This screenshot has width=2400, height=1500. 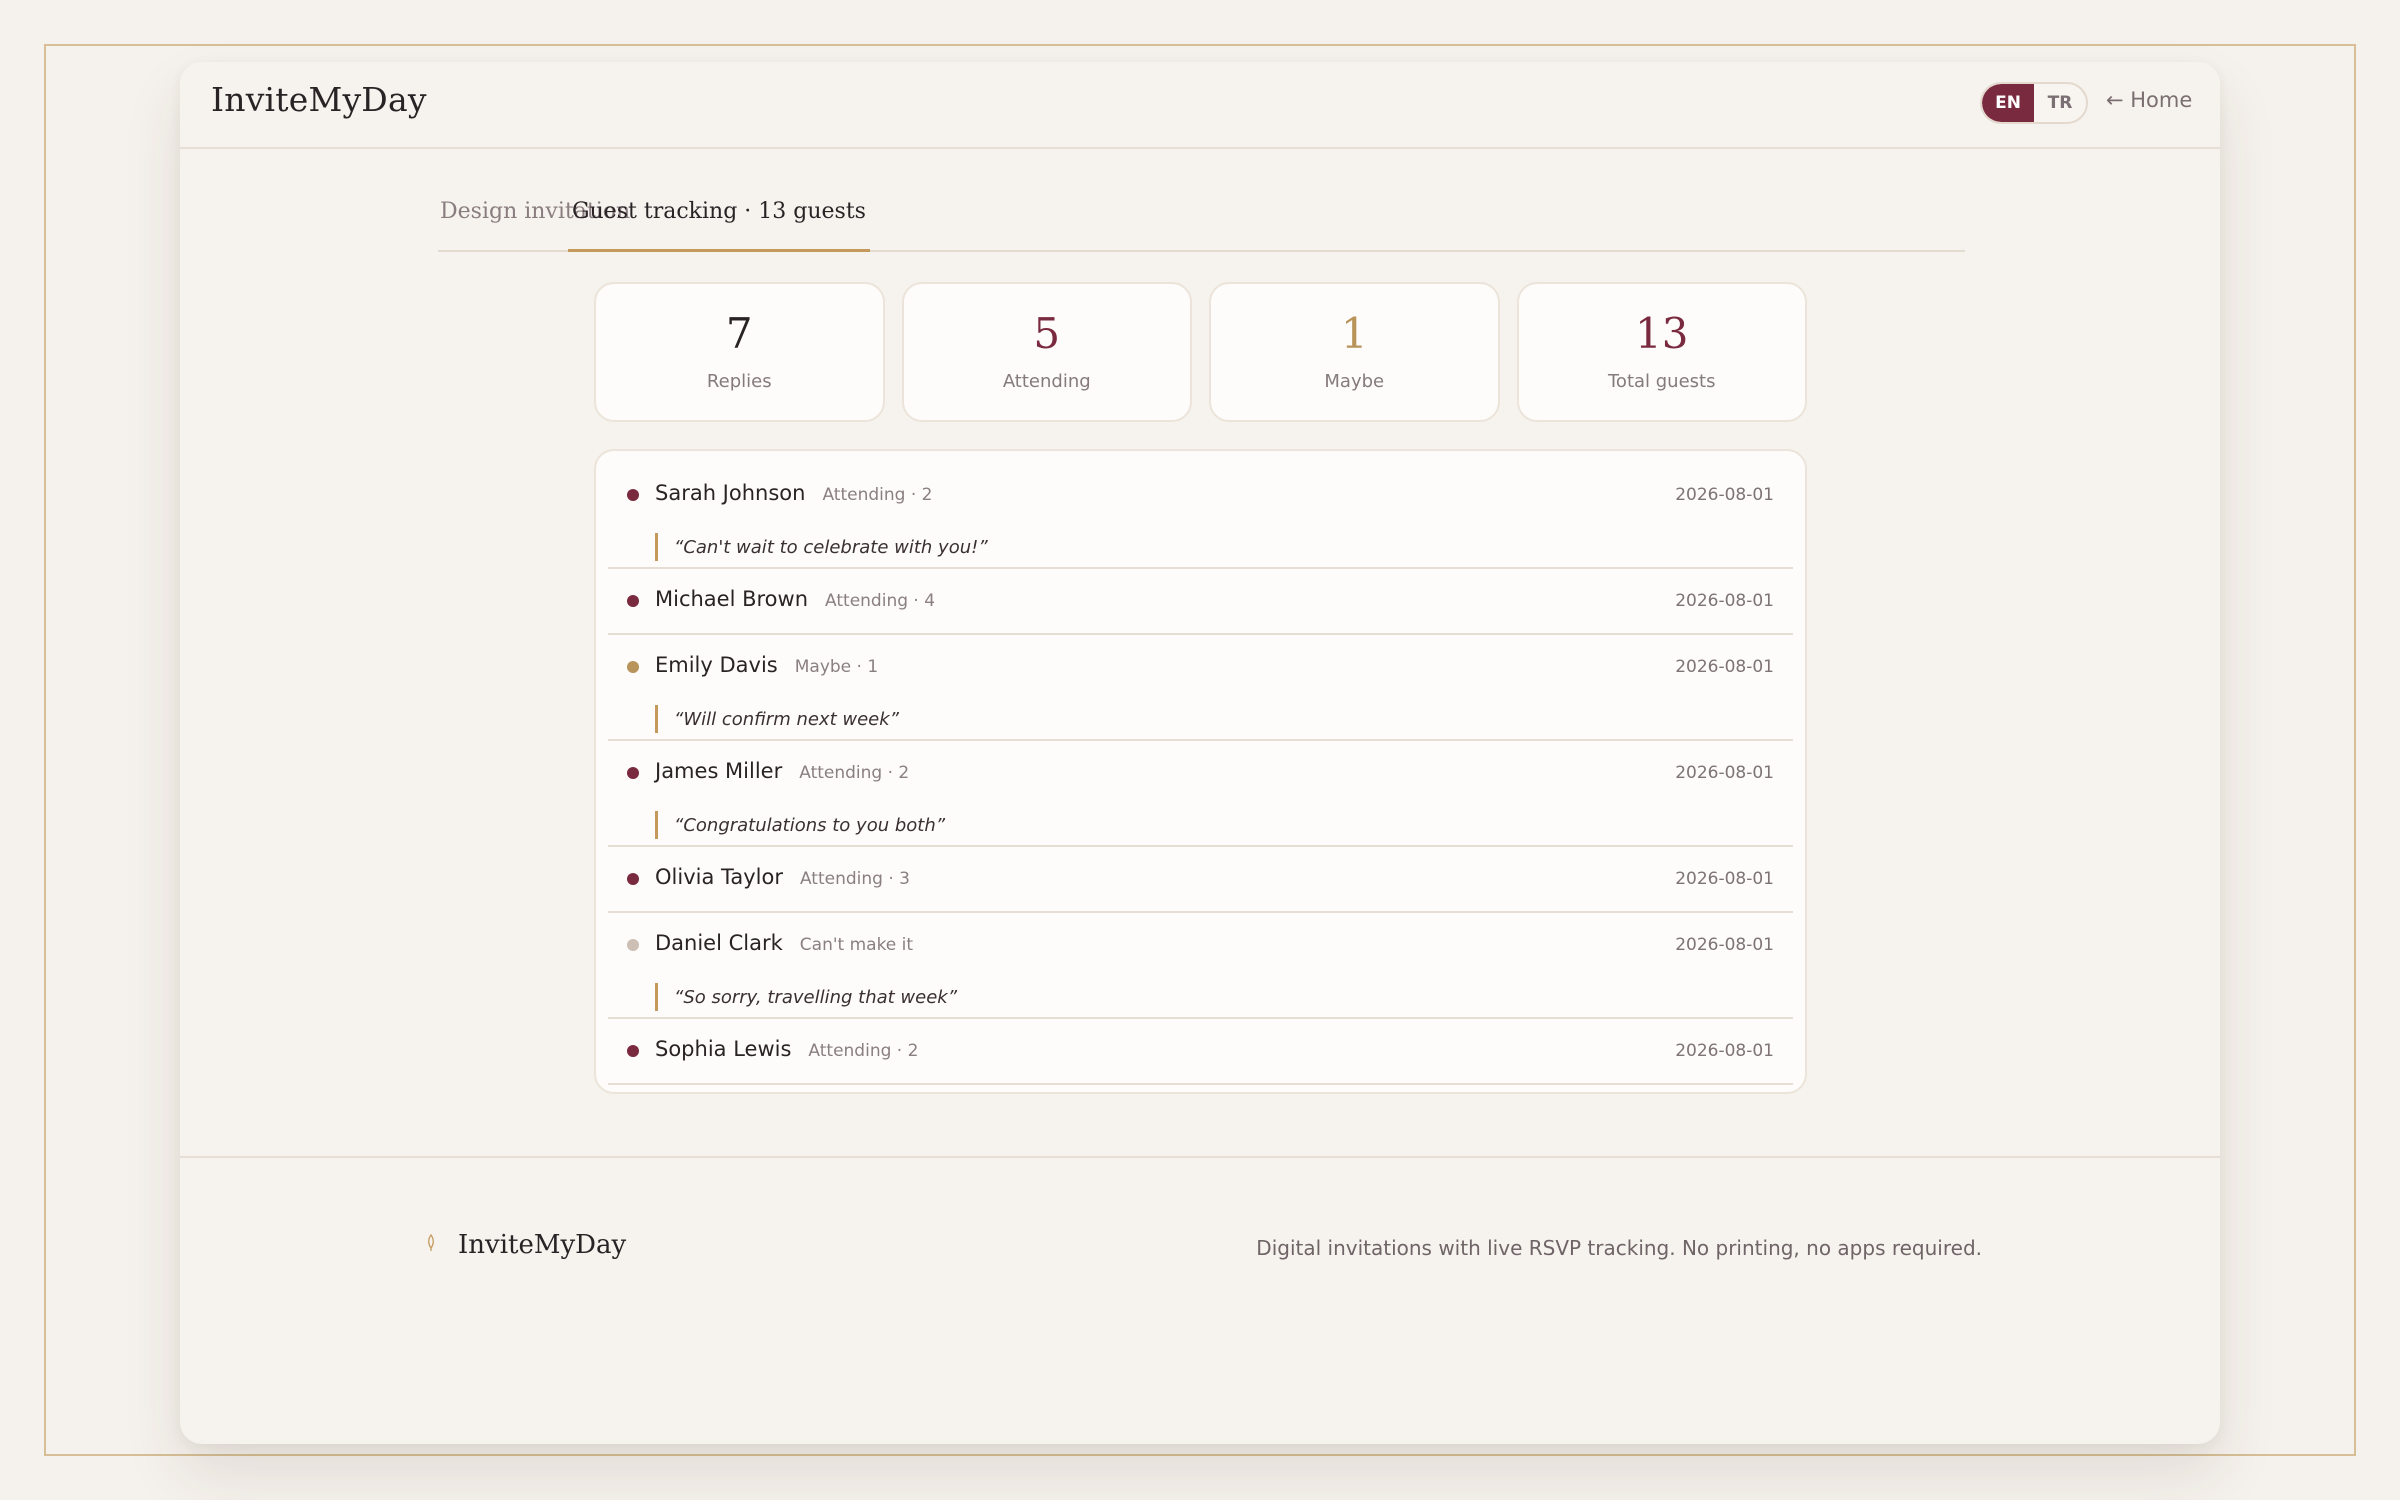 I want to click on stat-value: 5, so click(x=1047, y=333).